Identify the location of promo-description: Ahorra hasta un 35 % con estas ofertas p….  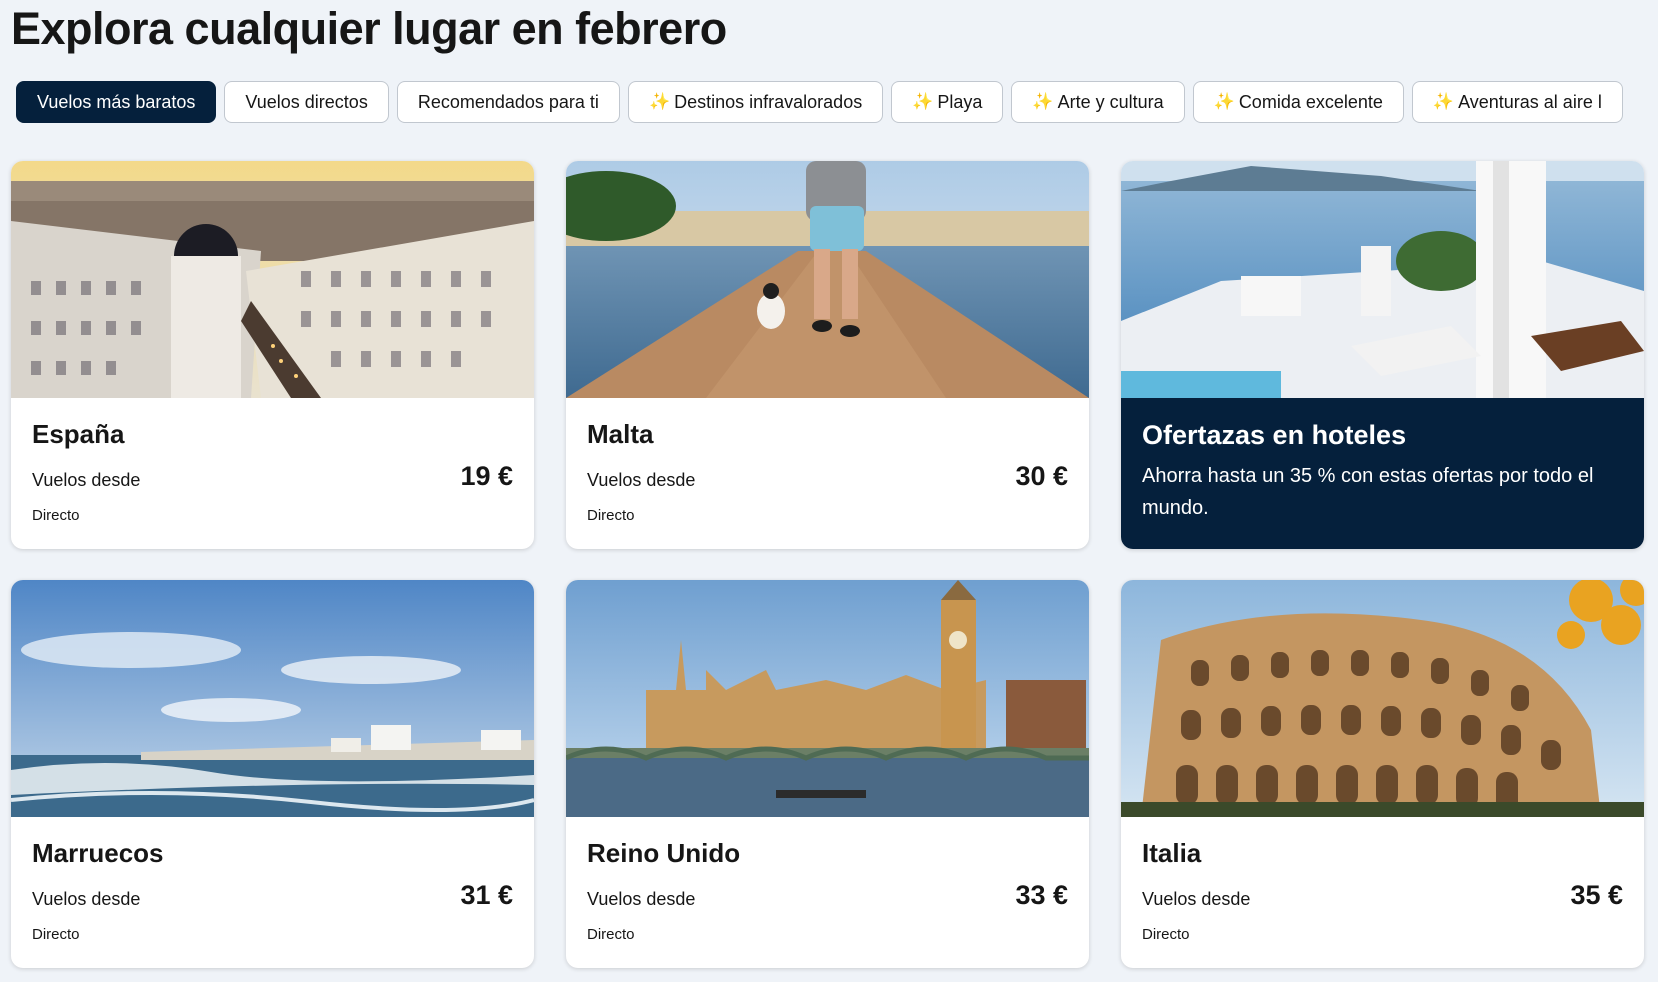
(1368, 492).